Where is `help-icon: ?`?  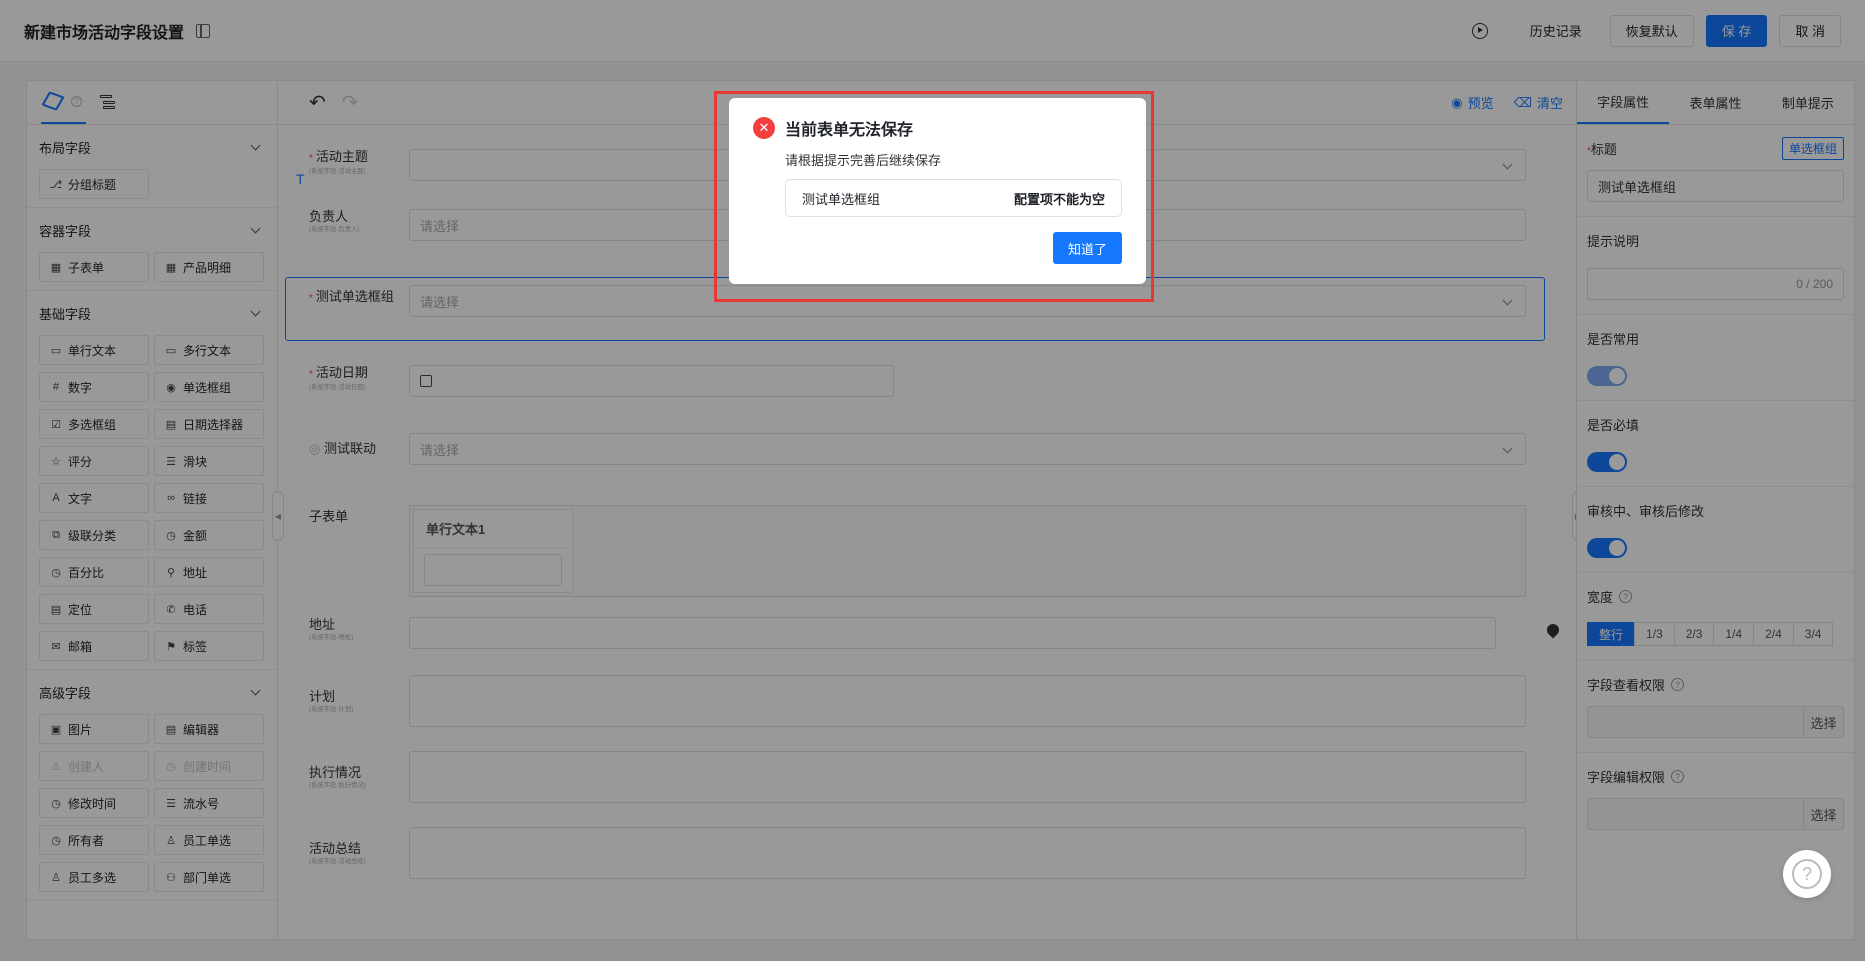
help-icon: ? is located at coordinates (1807, 874).